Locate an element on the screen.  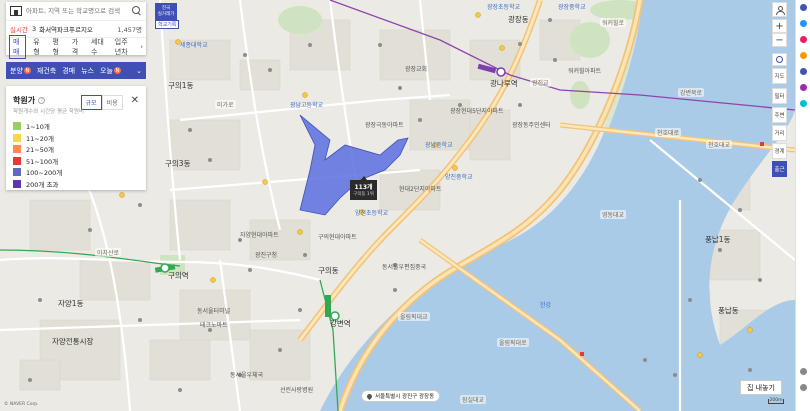
map-label: 광장중학교 is located at coordinates (572, 7).